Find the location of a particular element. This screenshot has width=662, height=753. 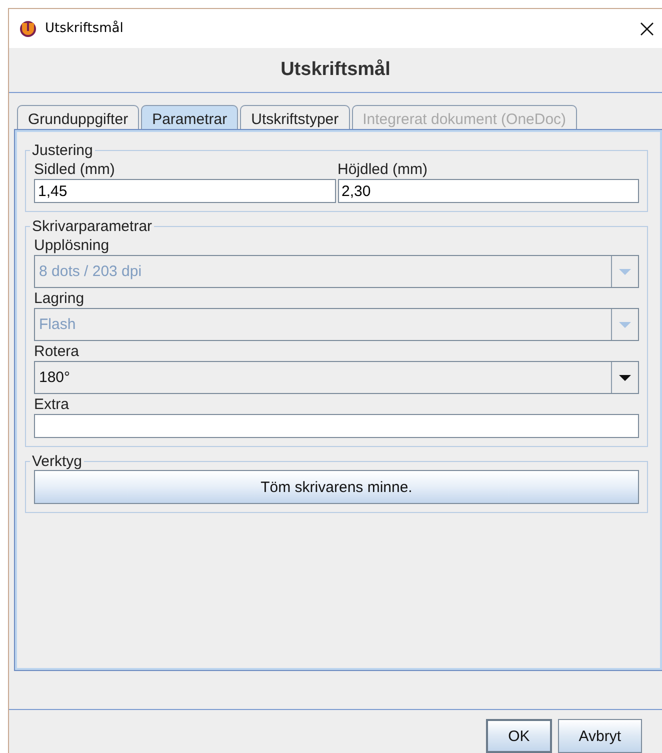

cancel-button: Avbryt is located at coordinates (600, 736).